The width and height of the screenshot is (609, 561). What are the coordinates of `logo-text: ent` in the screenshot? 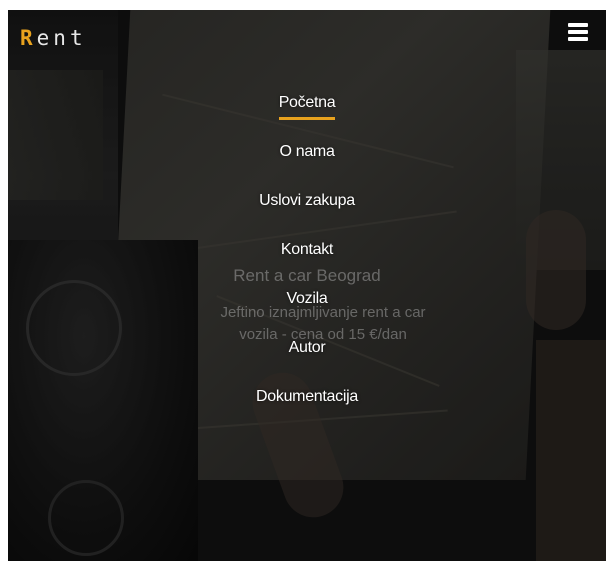 It's located at (61, 38).